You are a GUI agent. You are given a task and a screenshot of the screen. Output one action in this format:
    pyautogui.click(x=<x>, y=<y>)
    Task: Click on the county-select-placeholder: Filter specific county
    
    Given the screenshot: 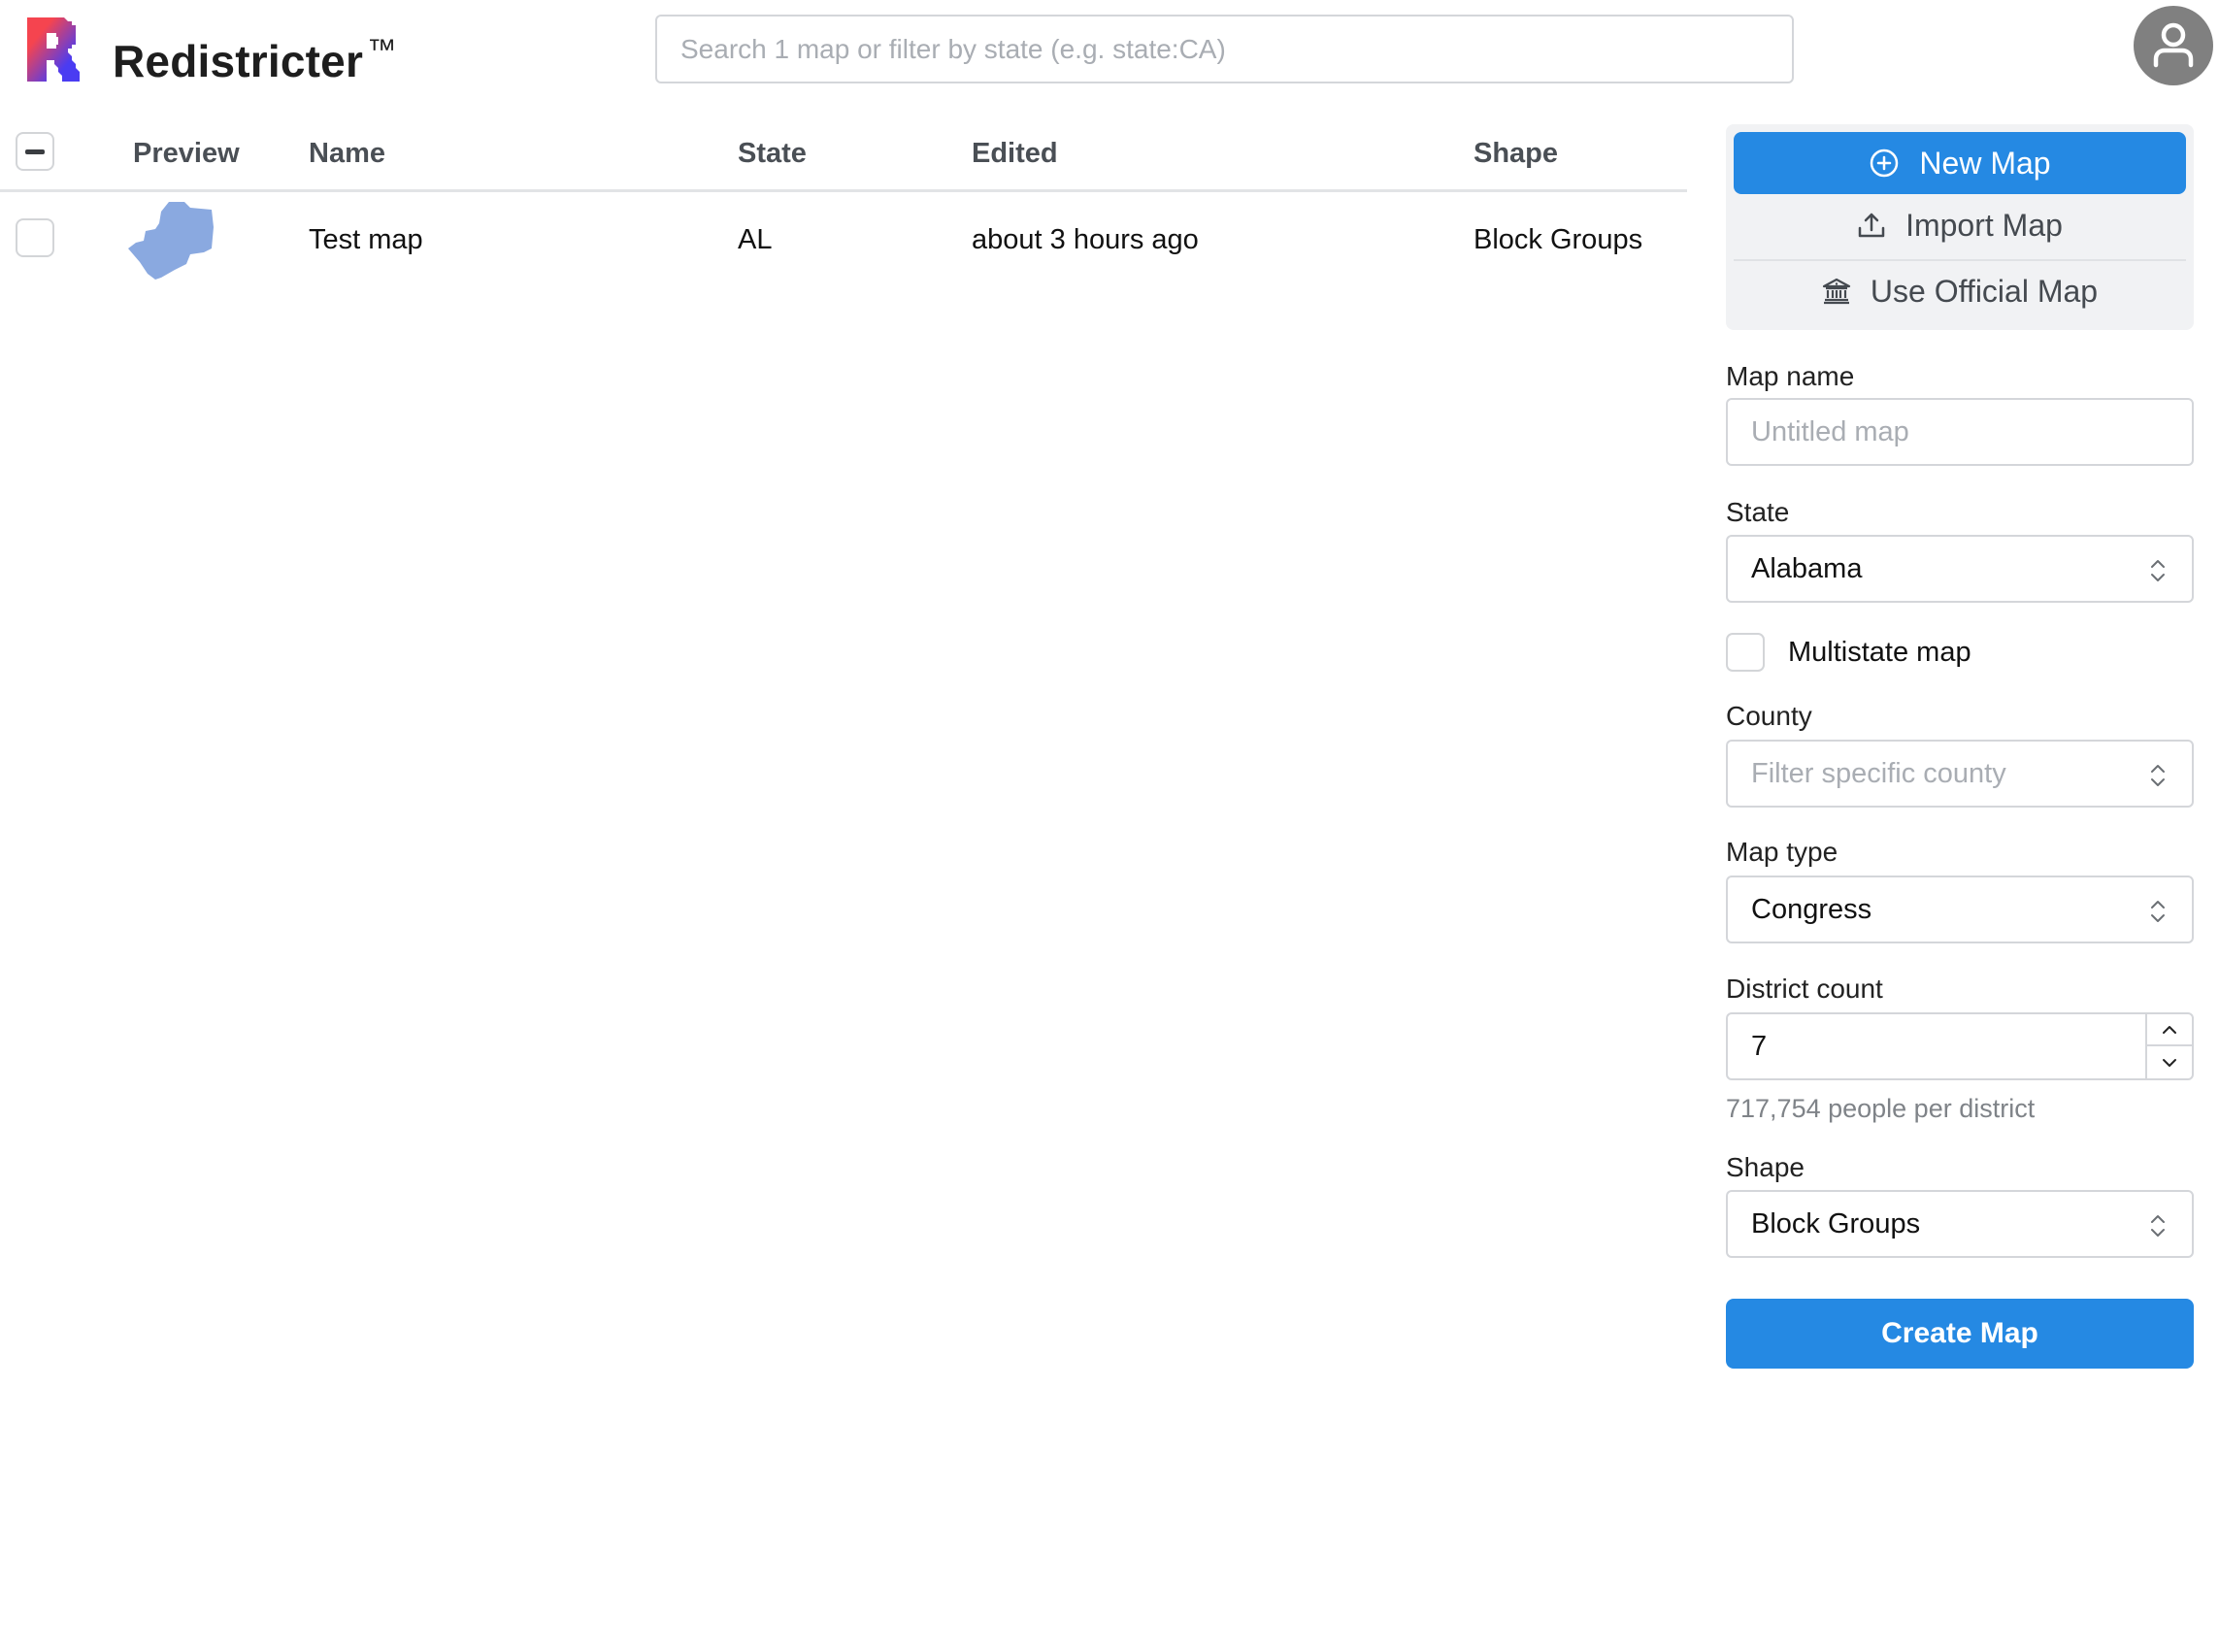 What is the action you would take?
    pyautogui.click(x=1878, y=773)
    